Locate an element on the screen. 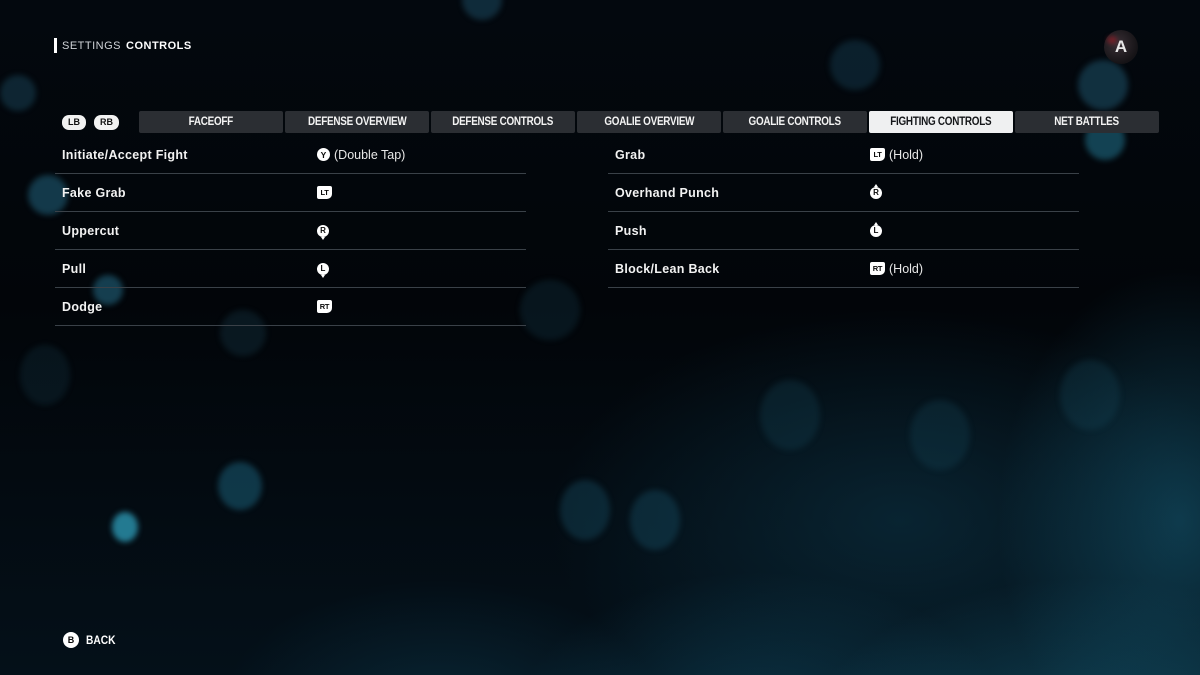 The width and height of the screenshot is (1200, 675). tab-label: FACEOFF is located at coordinates (211, 122).